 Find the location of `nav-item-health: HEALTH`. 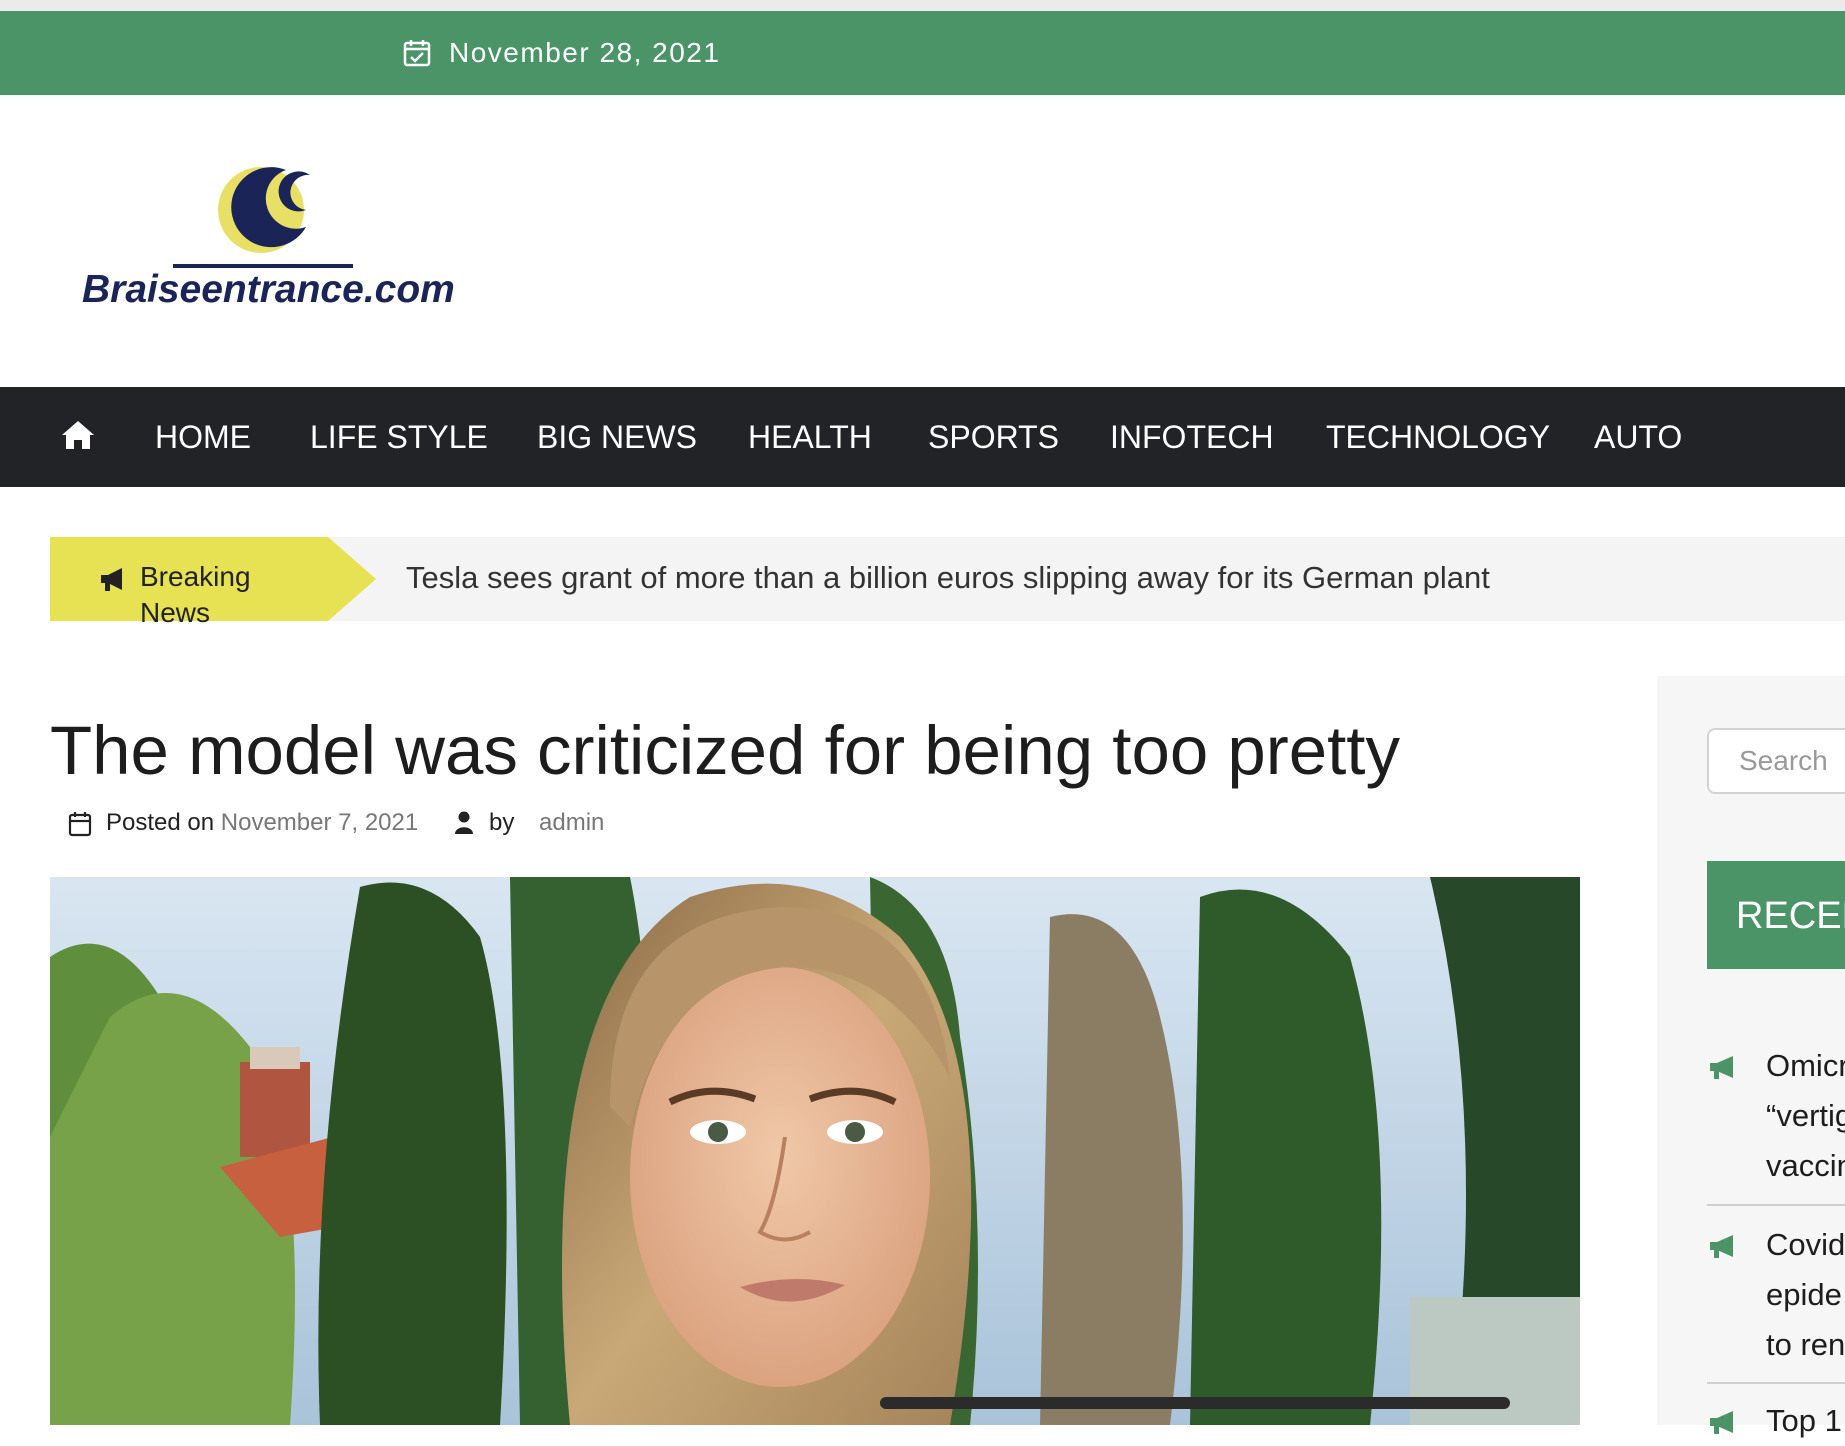

nav-item-health: HEALTH is located at coordinates (810, 437).